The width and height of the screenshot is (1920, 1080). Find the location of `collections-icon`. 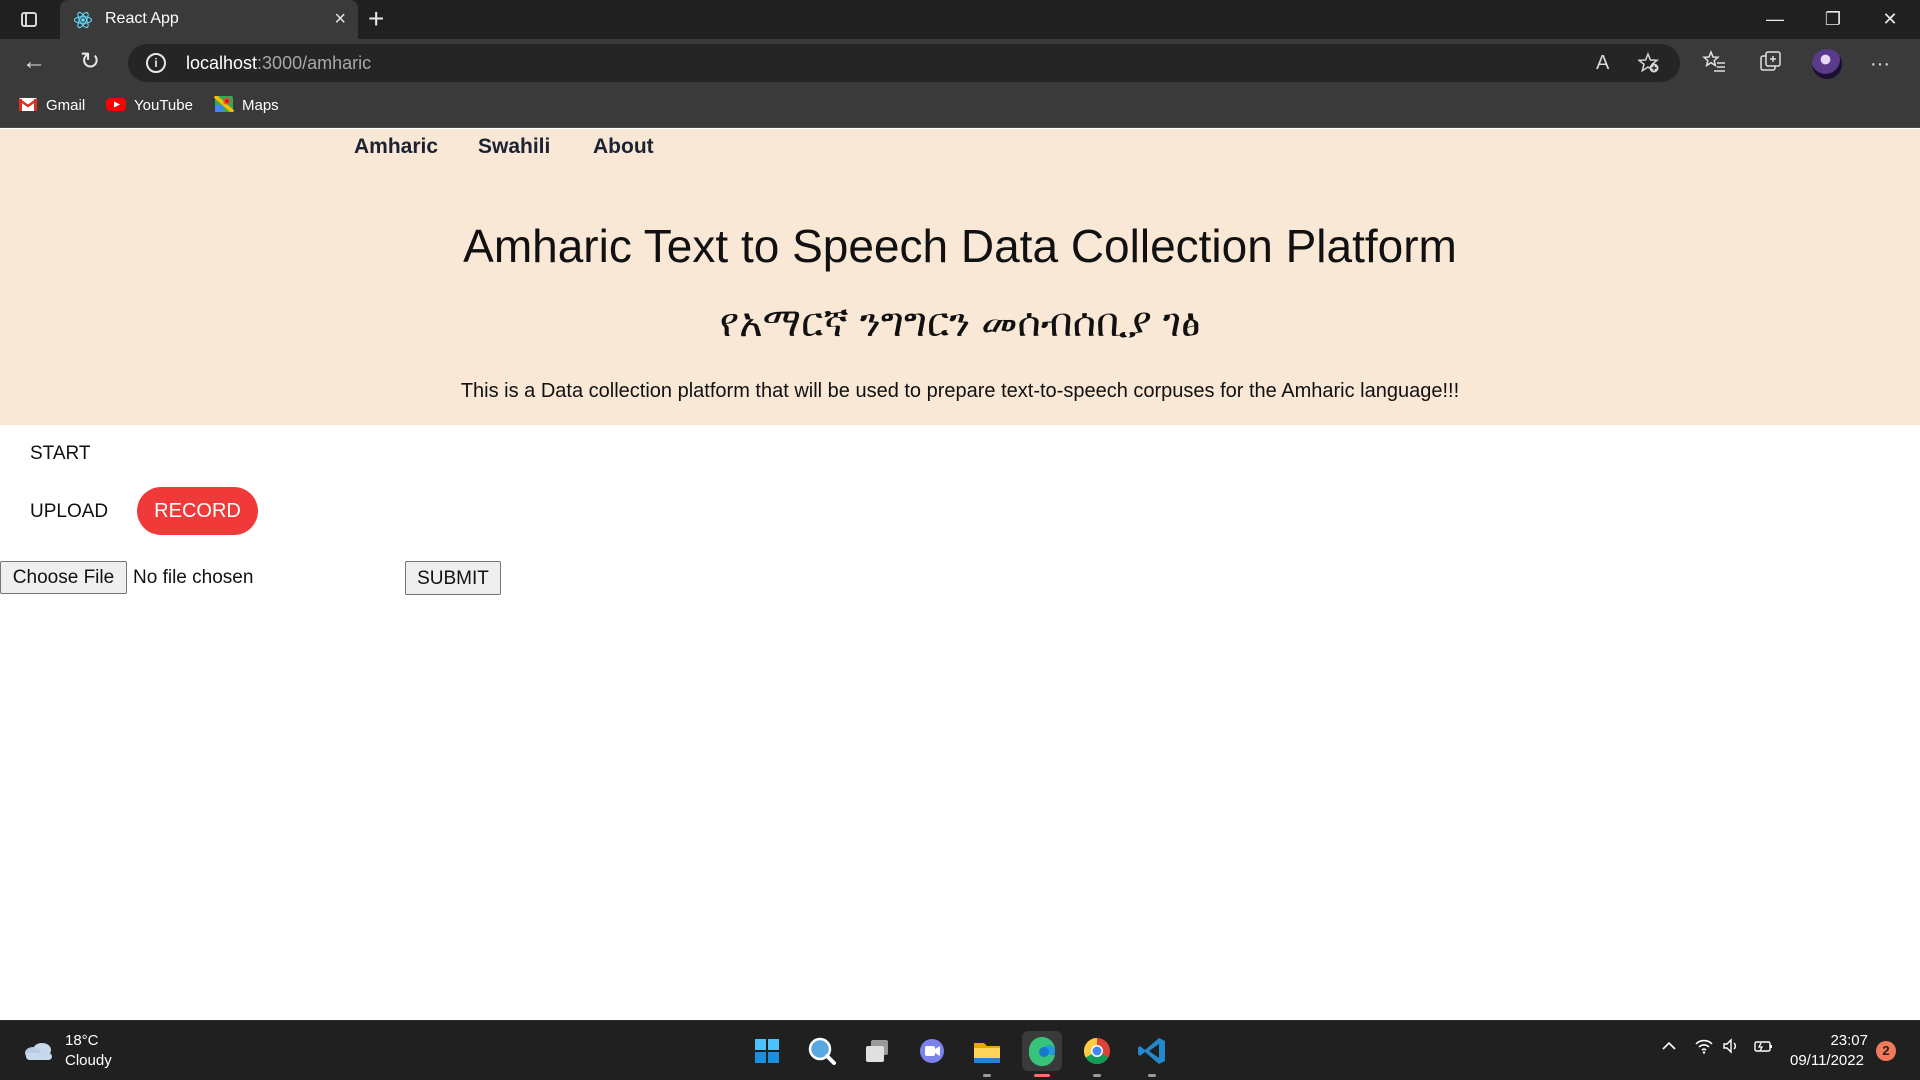

collections-icon is located at coordinates (1771, 62).